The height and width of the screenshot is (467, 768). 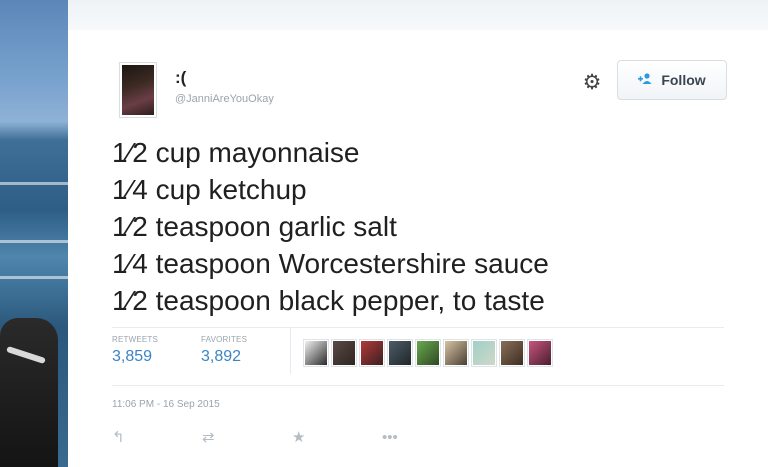 I want to click on add-user-icon, so click(x=646, y=80).